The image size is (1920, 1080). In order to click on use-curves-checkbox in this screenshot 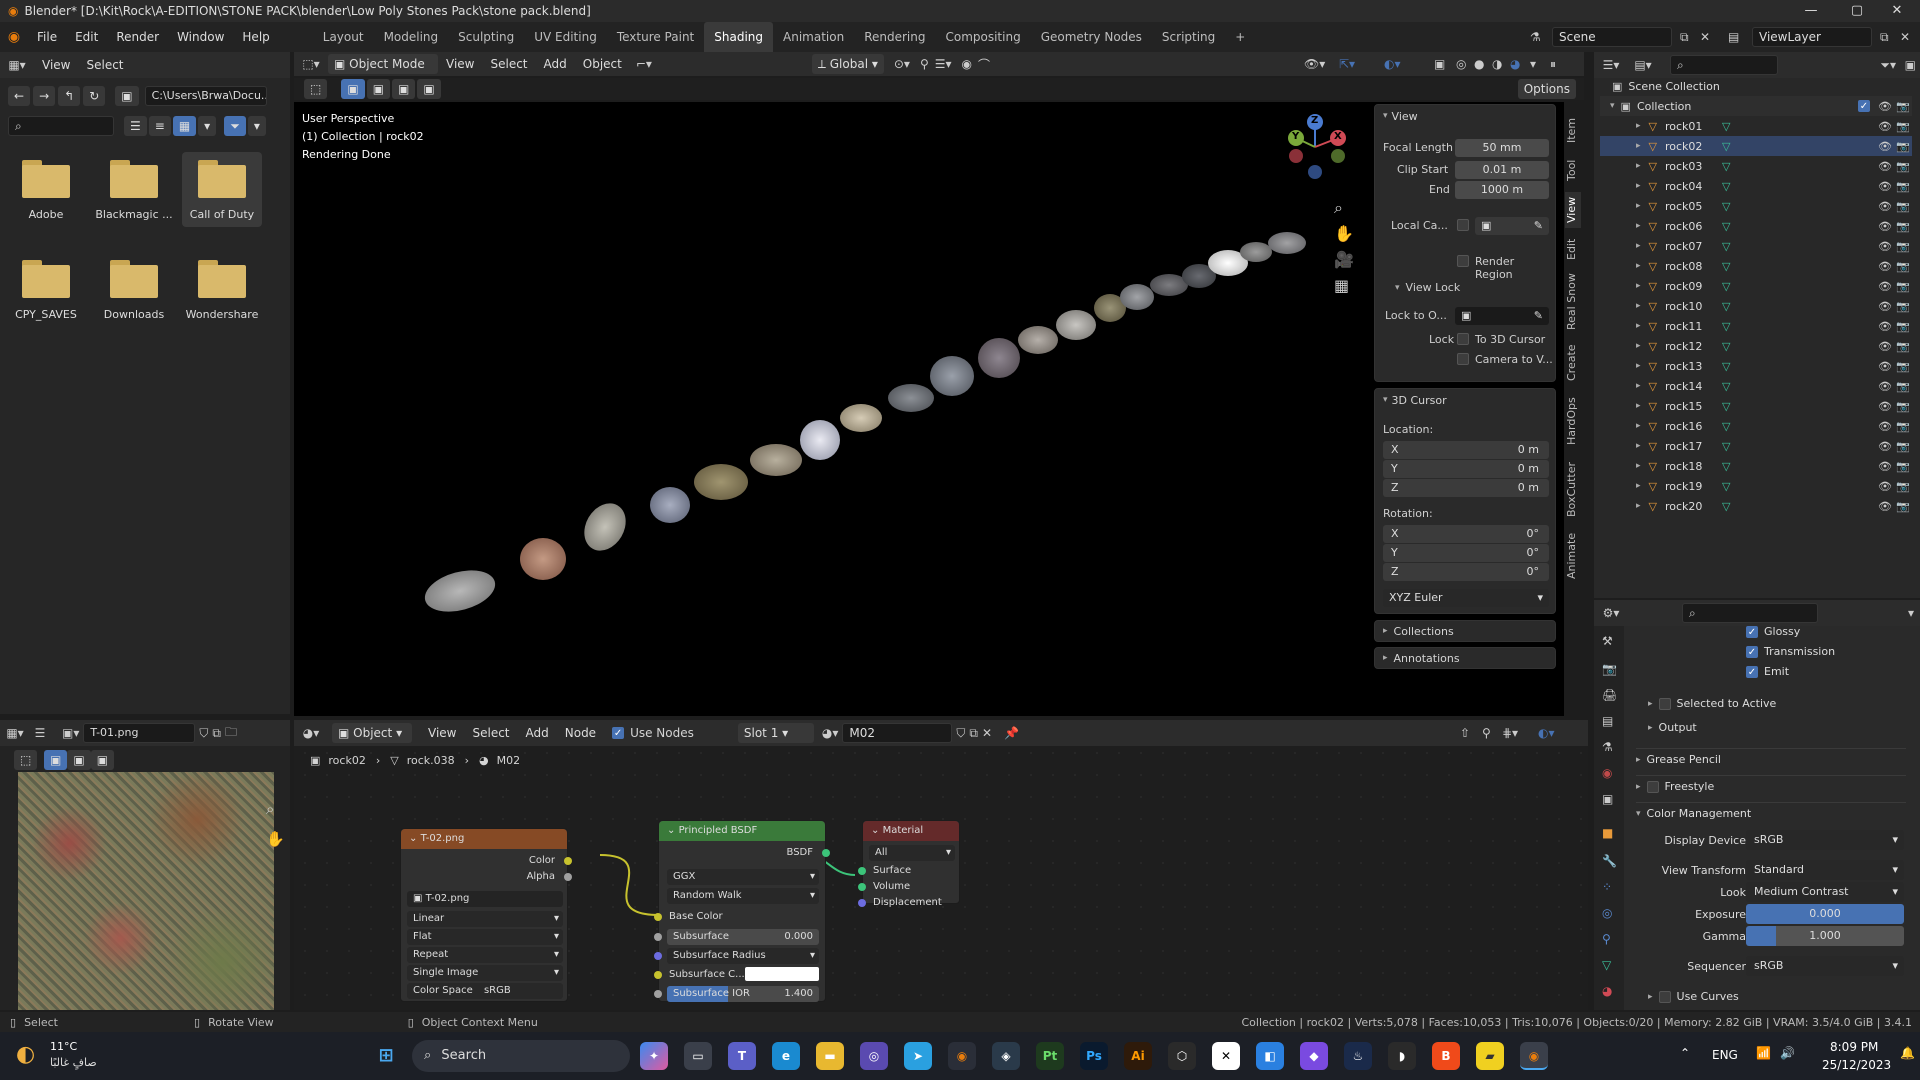, I will do `click(1664, 996)`.